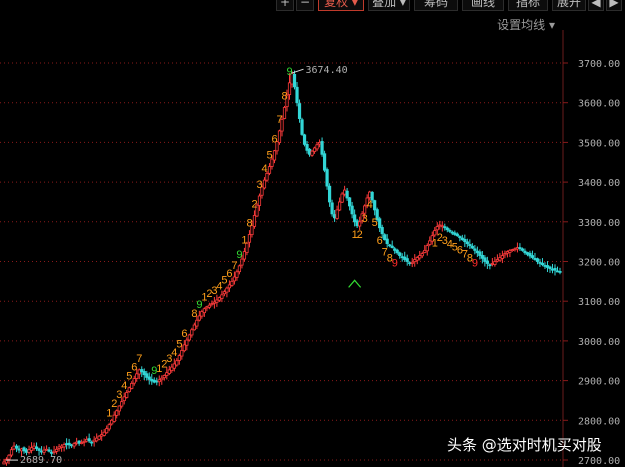 The image size is (625, 467). I want to click on chart-toolbar: + − 复权 ▾ 叠加 ▾ 筹码 画线 指标 展开 ◀ ▶, so click(312, 6).